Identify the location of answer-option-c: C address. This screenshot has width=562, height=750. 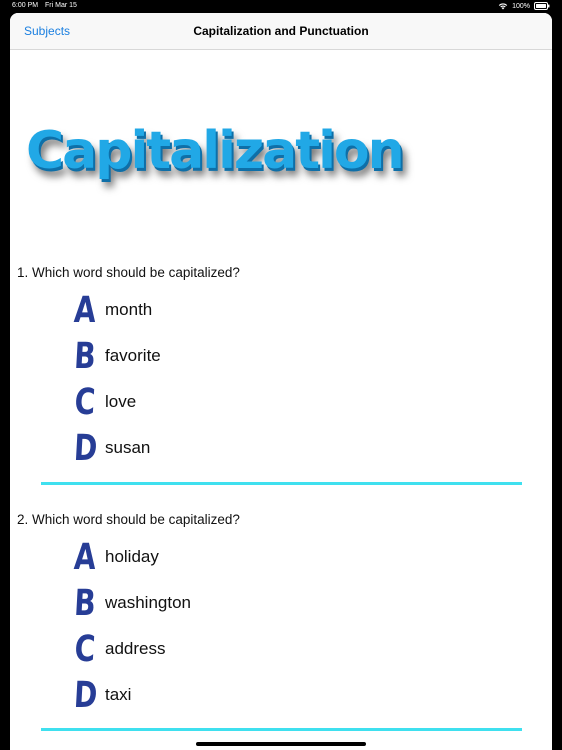
(224, 650).